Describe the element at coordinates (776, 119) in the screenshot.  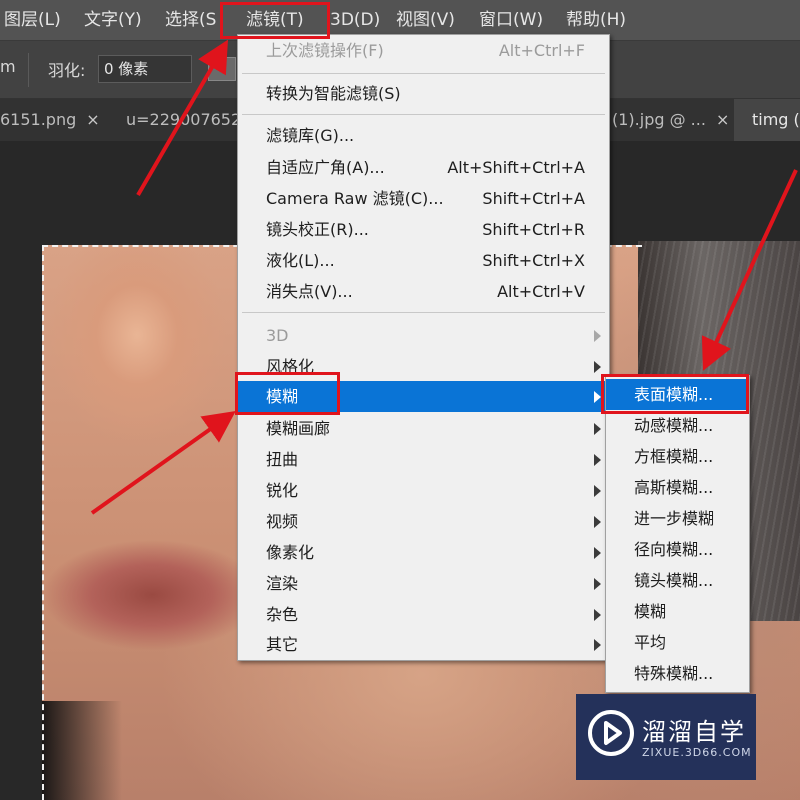
I see `tab-label: timg (` at that location.